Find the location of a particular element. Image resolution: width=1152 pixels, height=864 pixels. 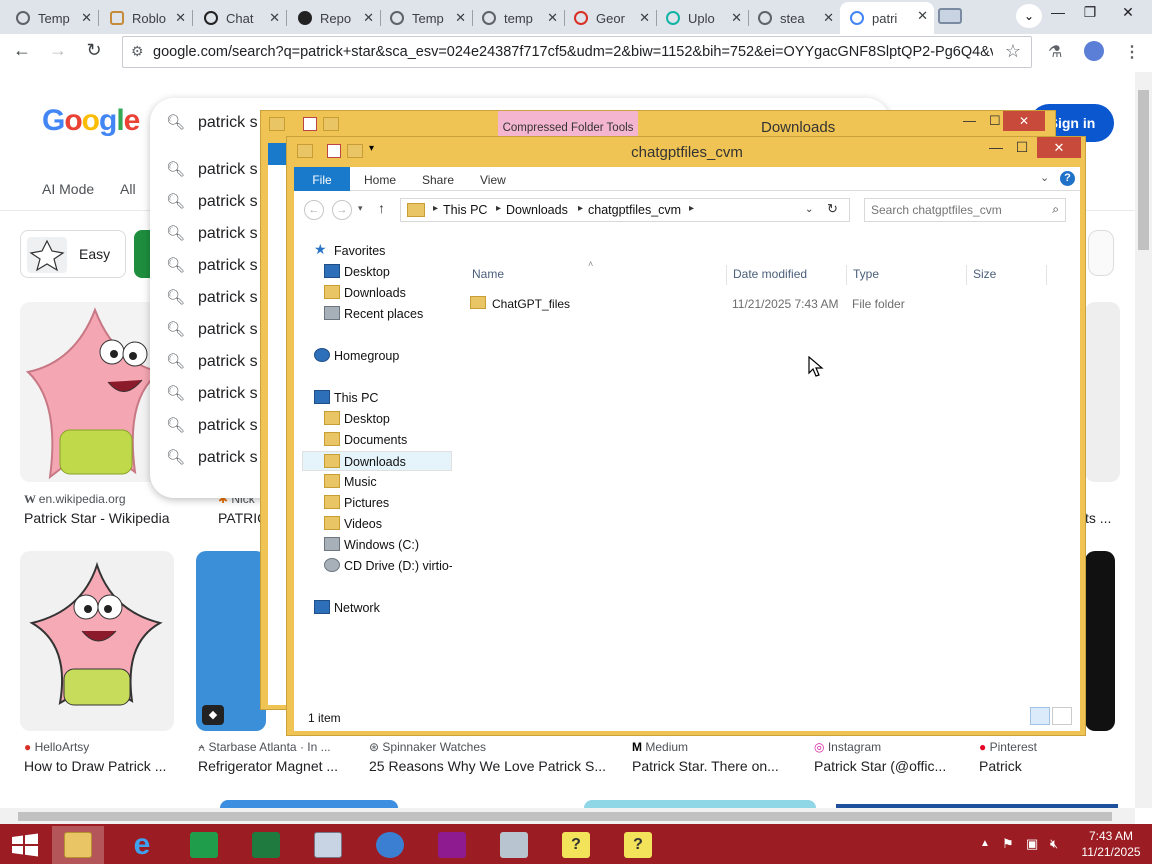

browser-tab: Geor ✕ is located at coordinates (610, 18).